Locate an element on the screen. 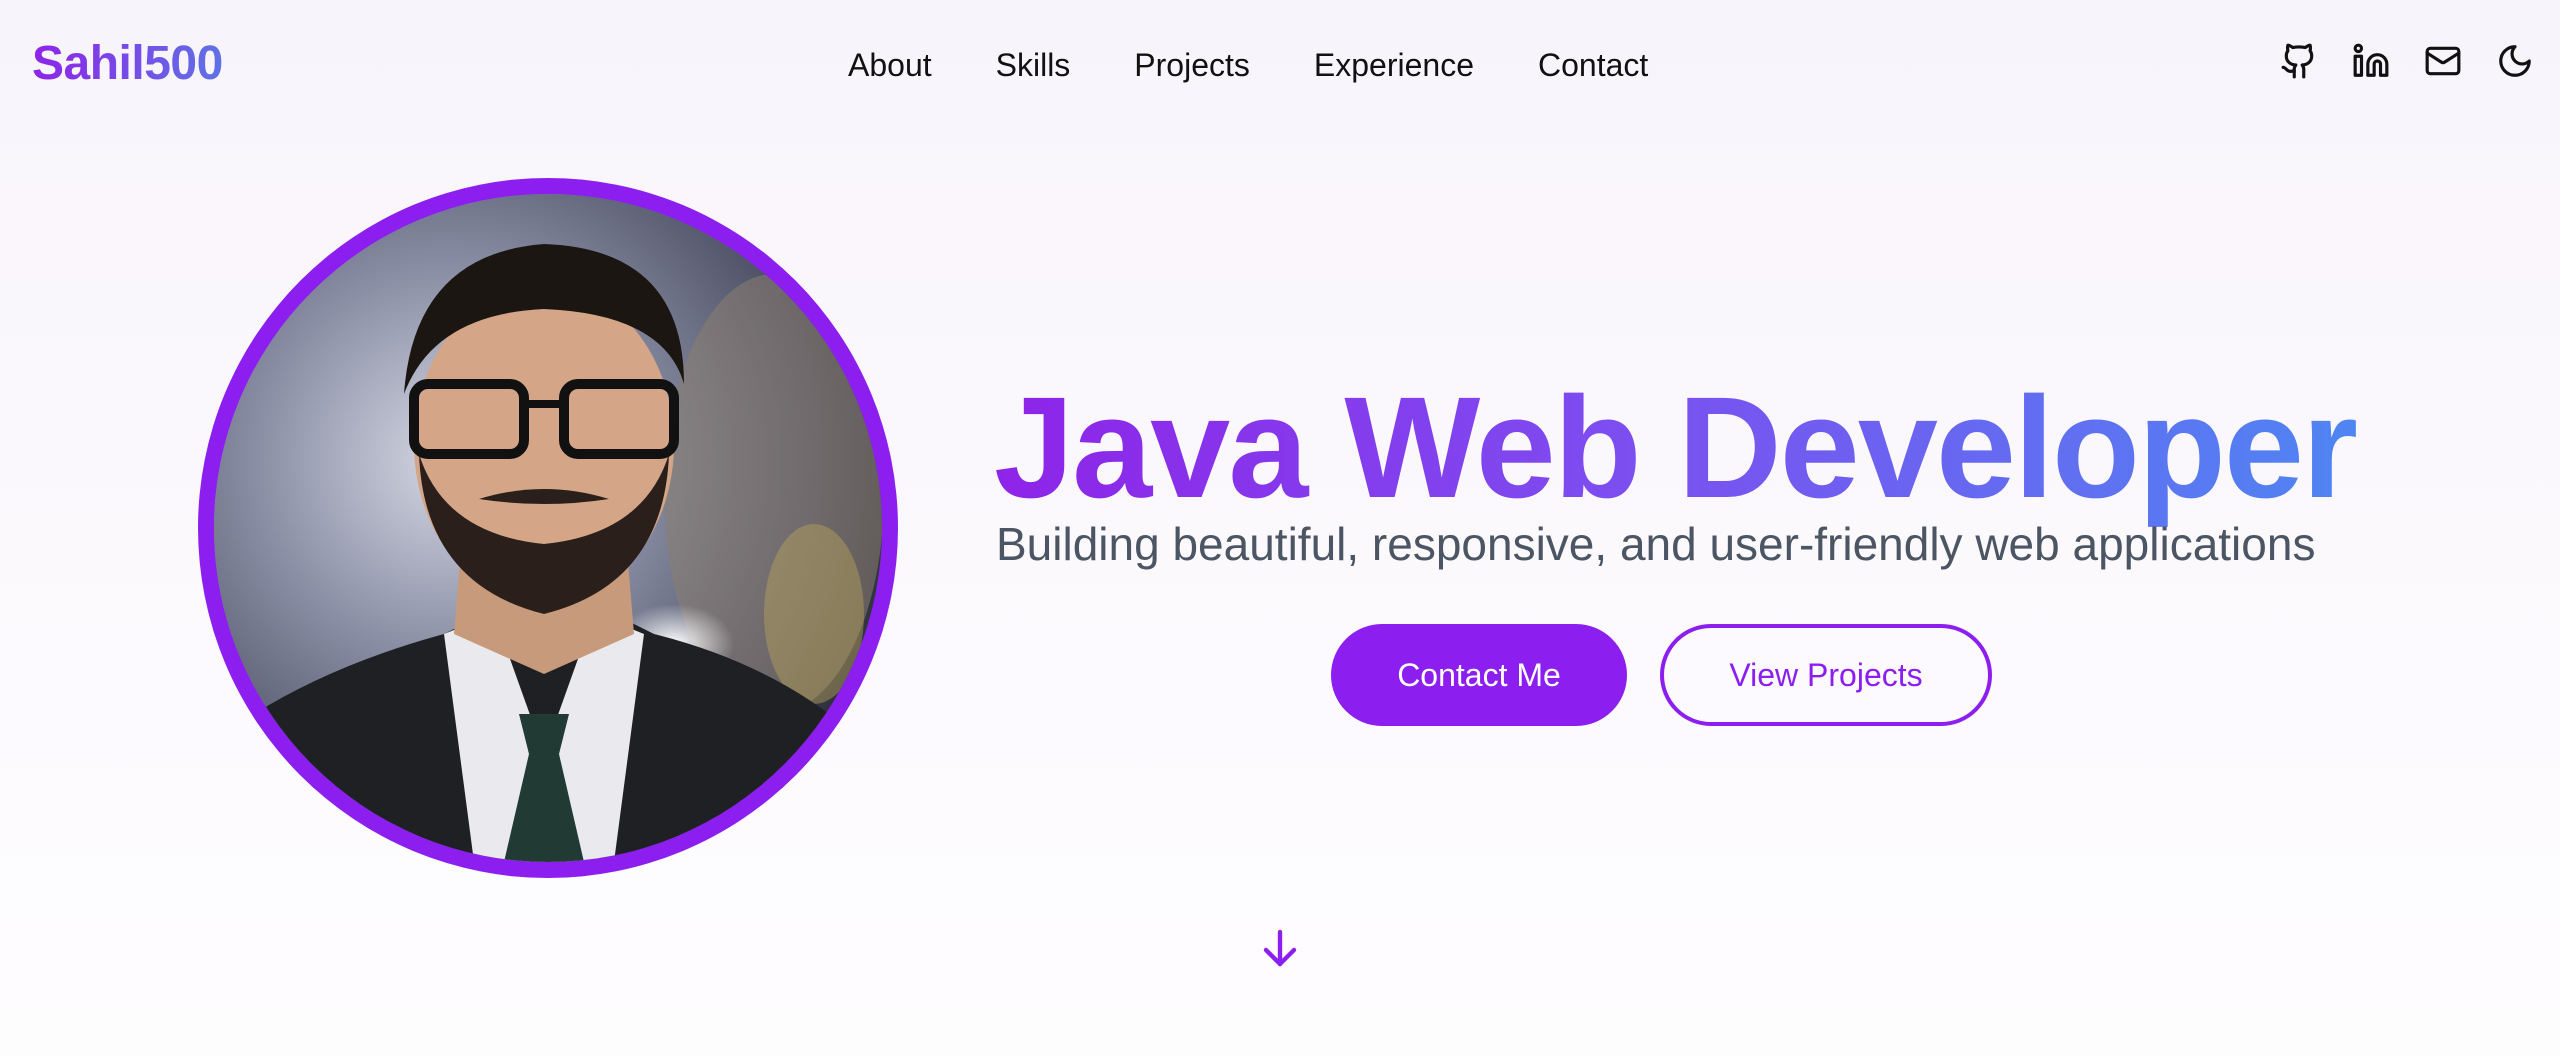  nav-link-skills: Skills is located at coordinates (1033, 65).